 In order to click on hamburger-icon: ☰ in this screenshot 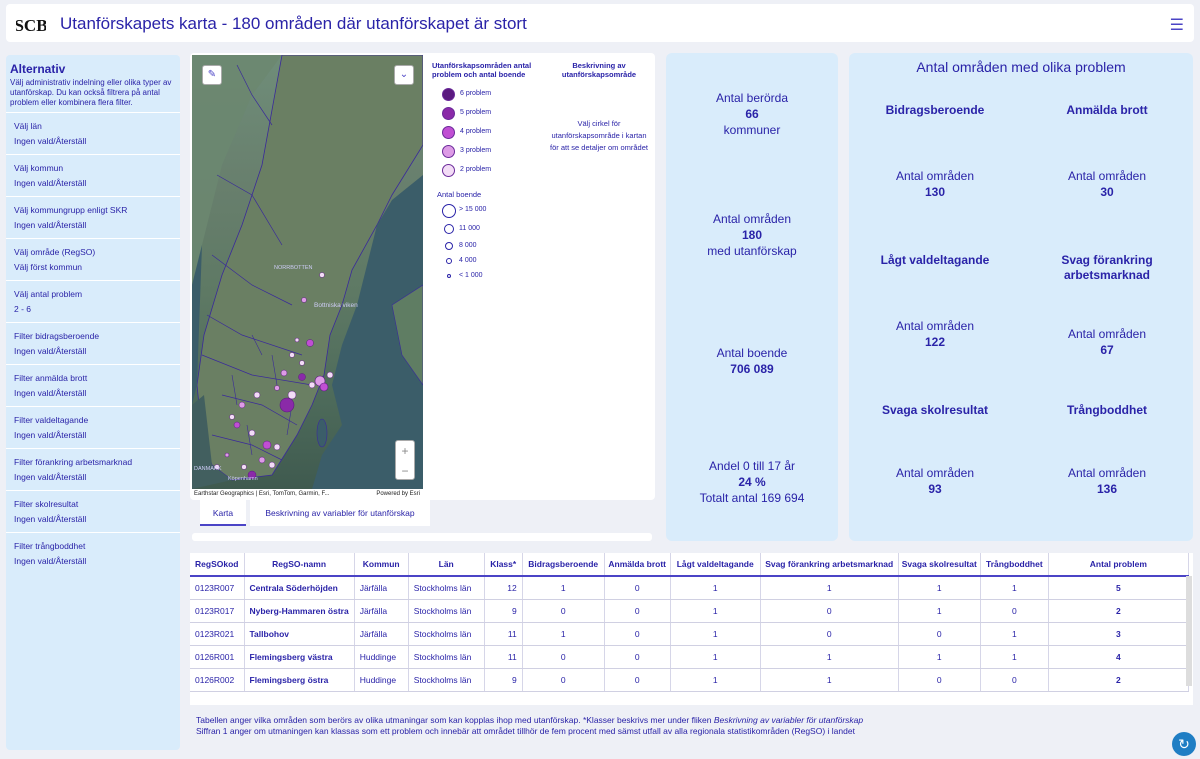, I will do `click(1177, 25)`.